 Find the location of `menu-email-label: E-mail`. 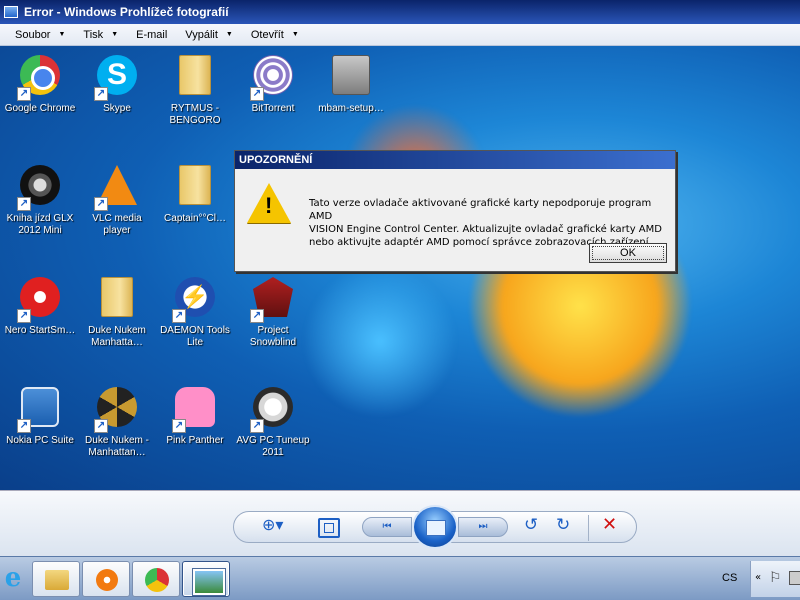

menu-email-label: E-mail is located at coordinates (152, 34).